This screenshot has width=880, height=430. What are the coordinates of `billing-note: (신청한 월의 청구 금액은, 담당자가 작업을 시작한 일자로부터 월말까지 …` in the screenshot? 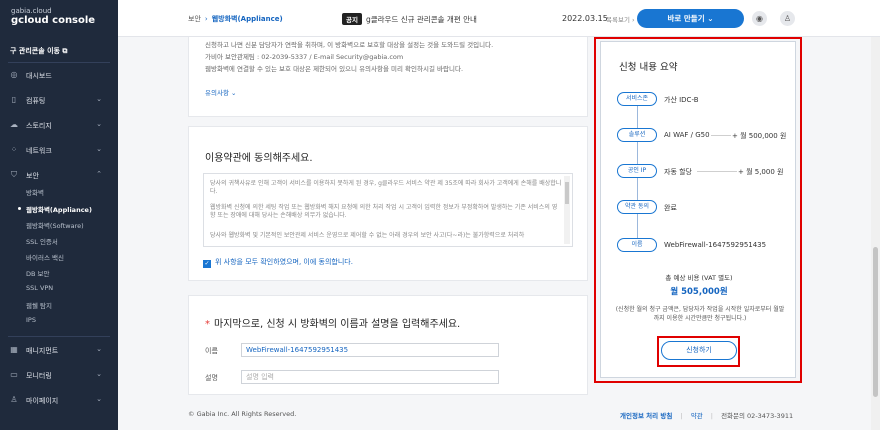 It's located at (700, 314).